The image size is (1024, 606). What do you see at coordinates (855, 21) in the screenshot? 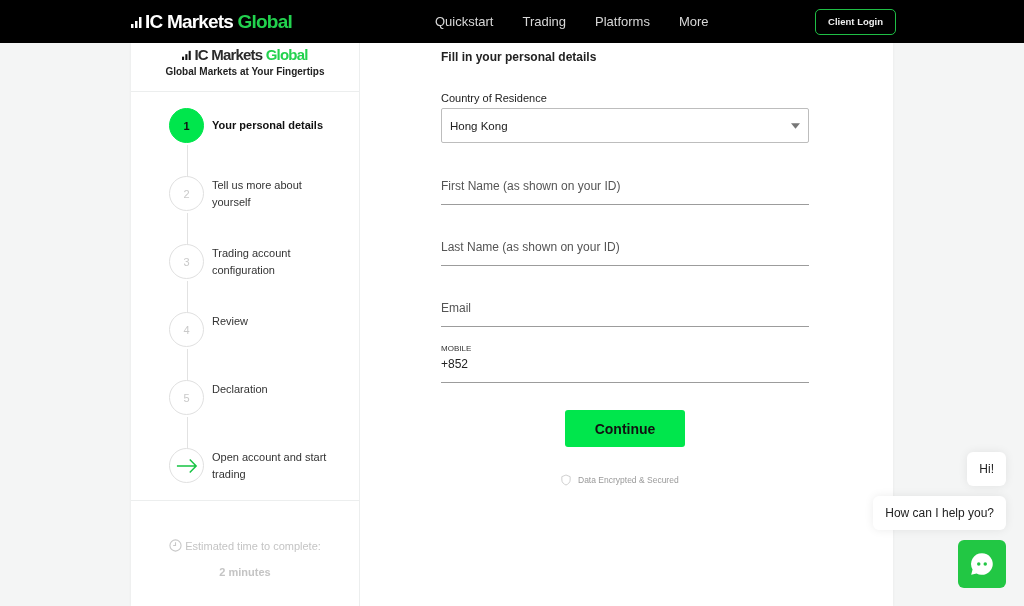
I see `client-login-button: Client Login` at bounding box center [855, 21].